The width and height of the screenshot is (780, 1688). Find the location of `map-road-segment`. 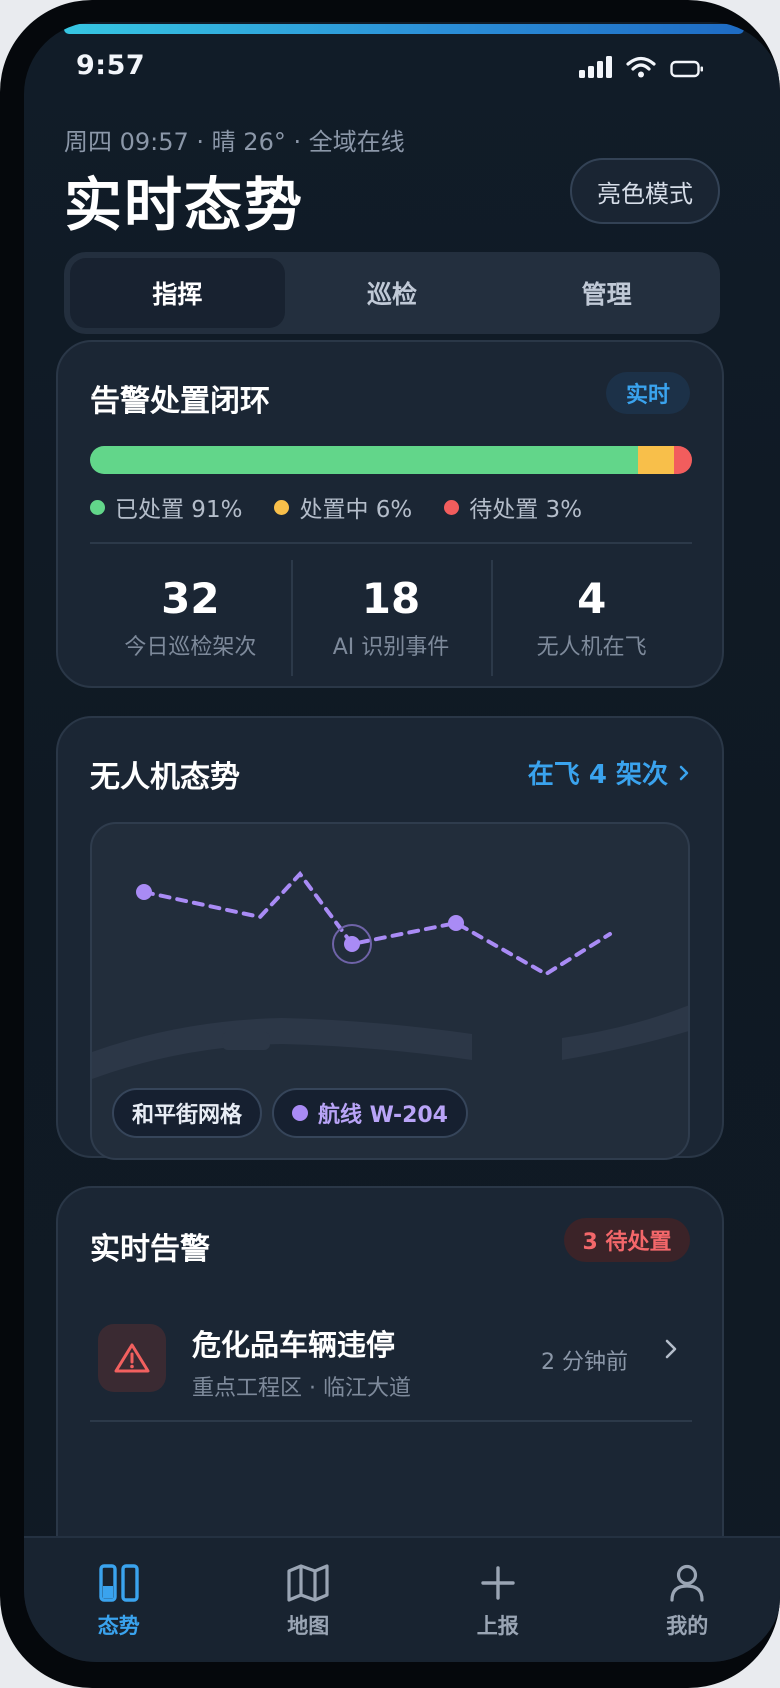

map-road-segment is located at coordinates (246, 1041).